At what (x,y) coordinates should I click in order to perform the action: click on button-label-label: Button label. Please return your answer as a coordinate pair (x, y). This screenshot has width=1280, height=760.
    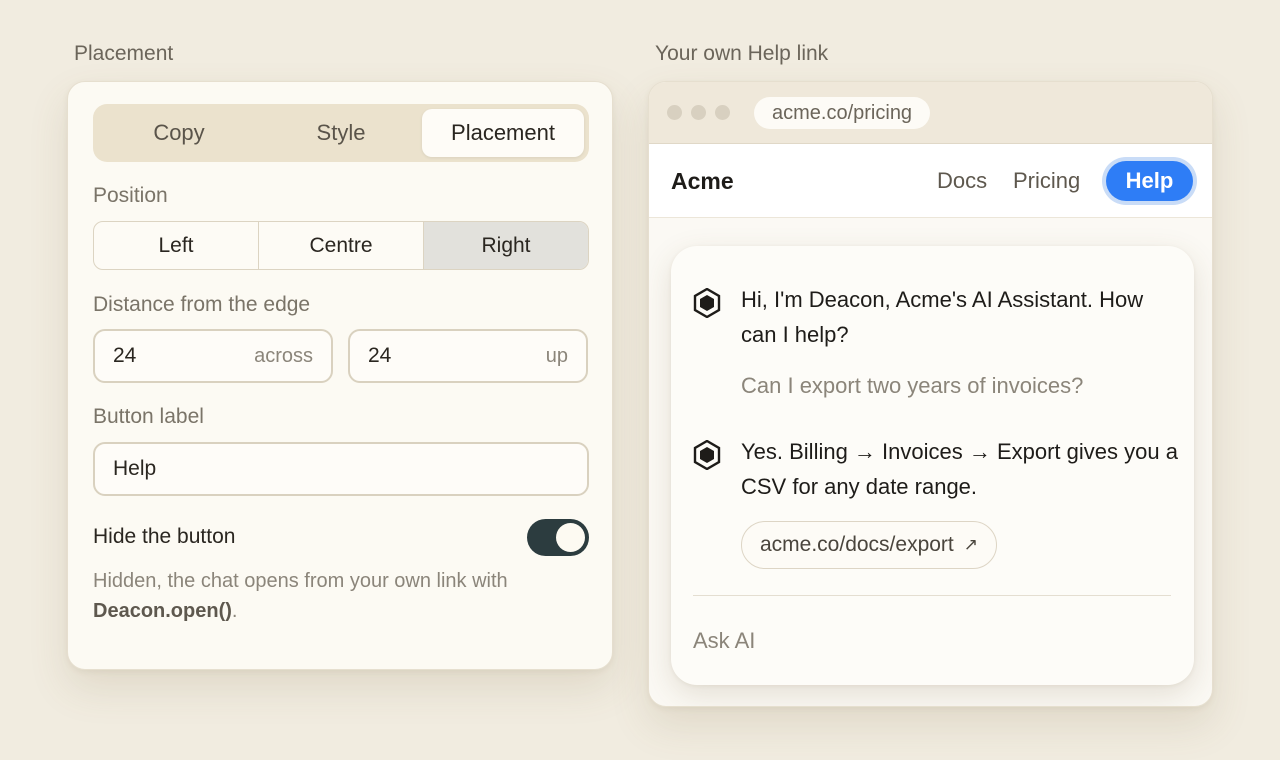
    Looking at the image, I should click on (148, 416).